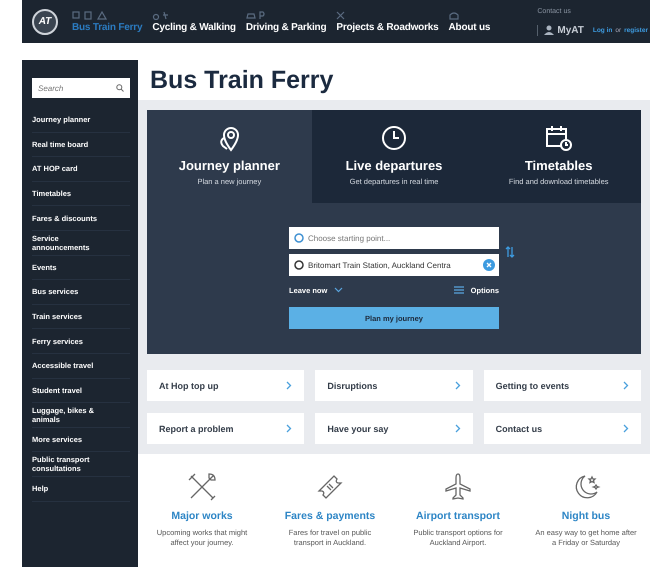  I want to click on feature-link: Fares & payments, so click(330, 516).